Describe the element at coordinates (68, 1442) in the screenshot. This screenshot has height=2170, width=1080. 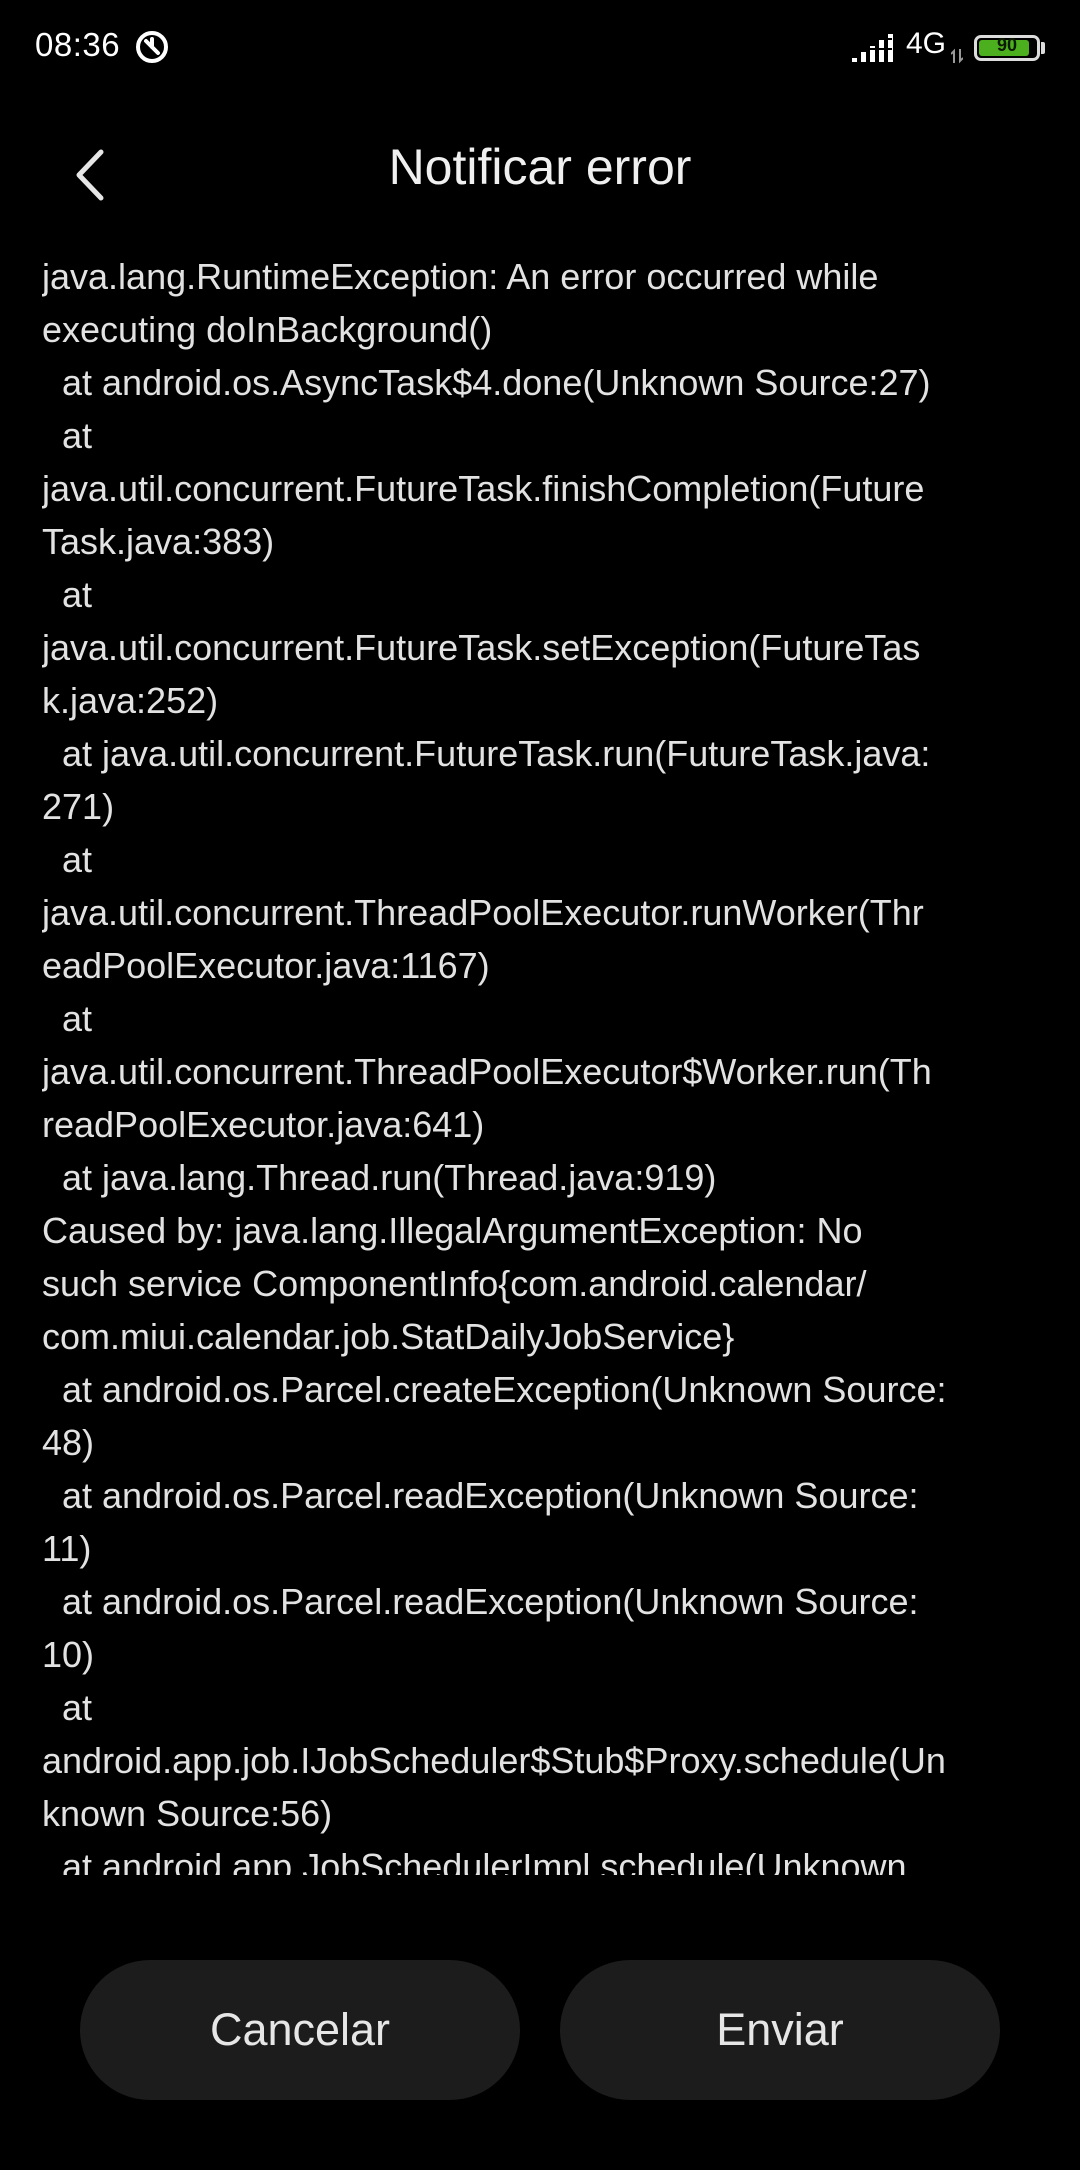
I see `log-line: 48)` at that location.